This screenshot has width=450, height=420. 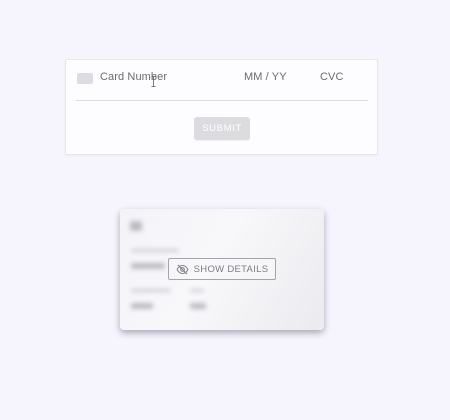 I want to click on card-number-field: Card Number, so click(x=133, y=77).